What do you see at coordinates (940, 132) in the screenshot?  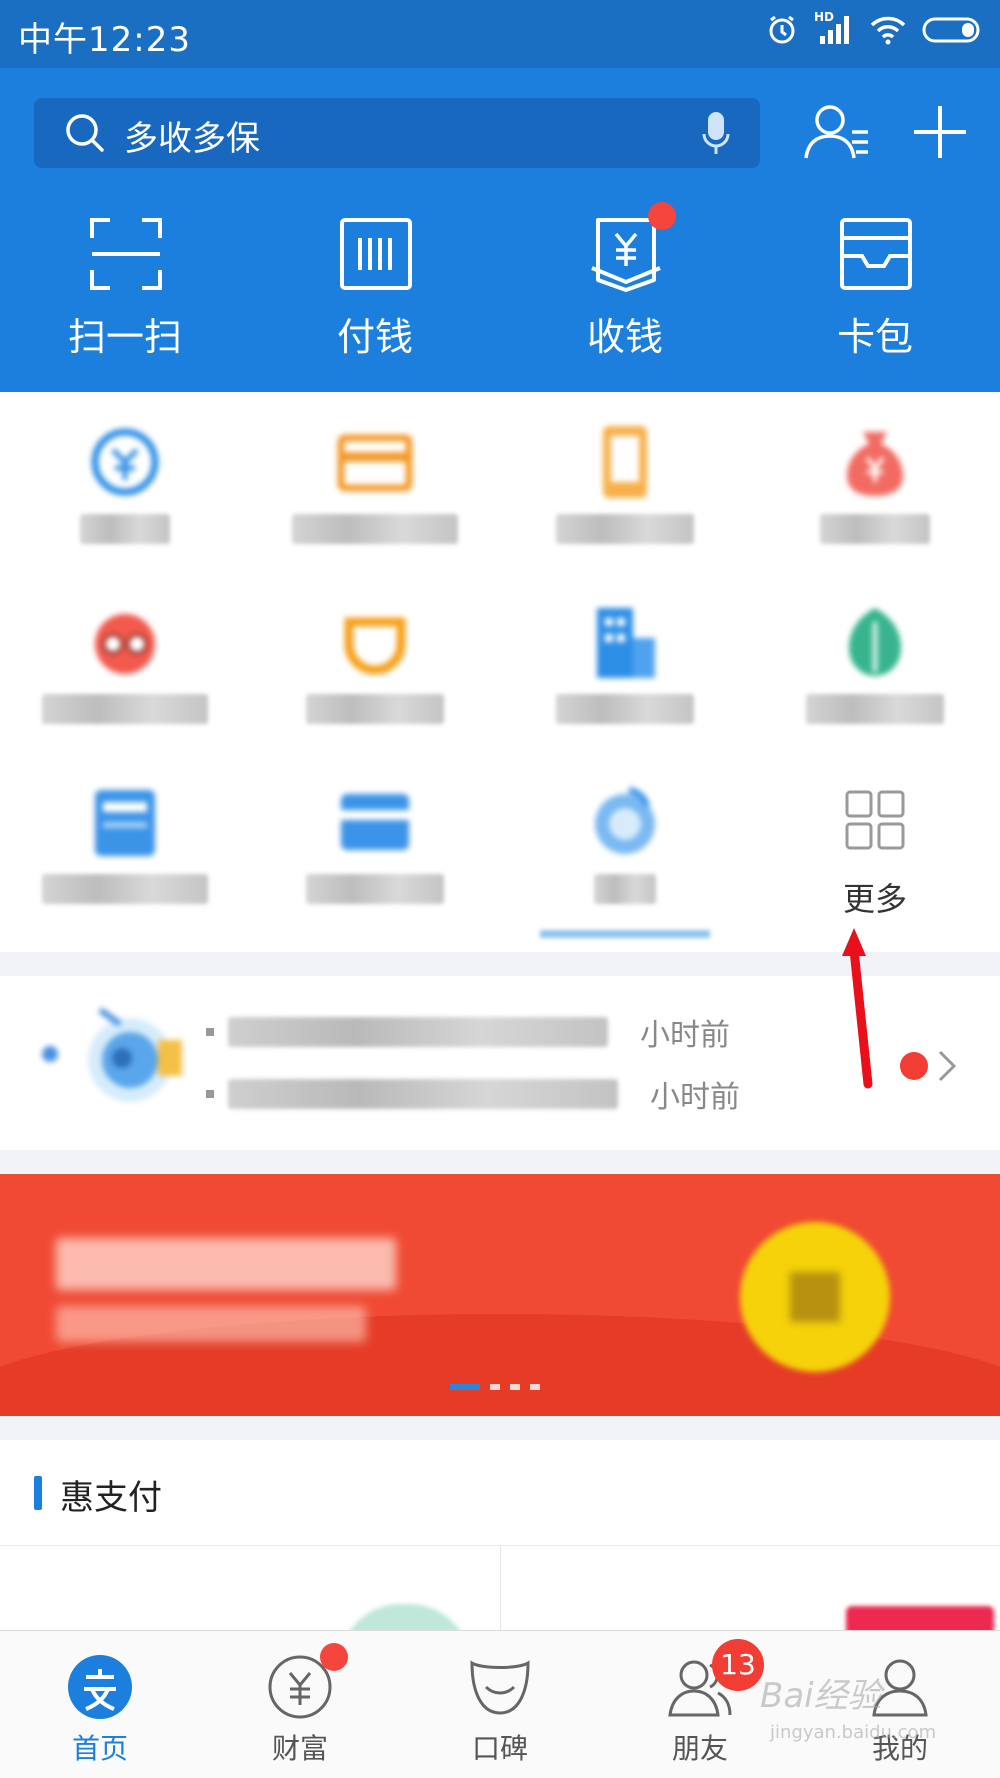 I see `plus-icon` at bounding box center [940, 132].